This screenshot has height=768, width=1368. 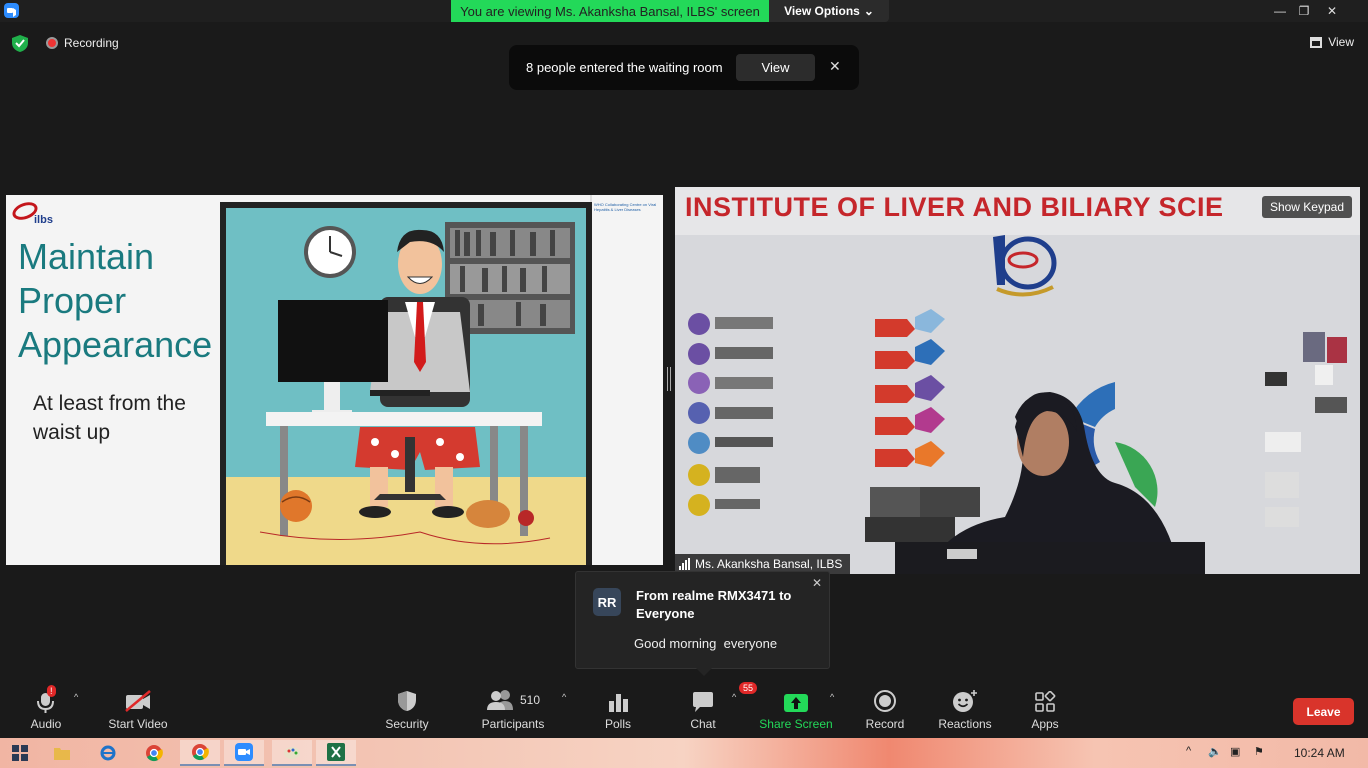 What do you see at coordinates (11, 10) in the screenshot?
I see `zoom-app-icon` at bounding box center [11, 10].